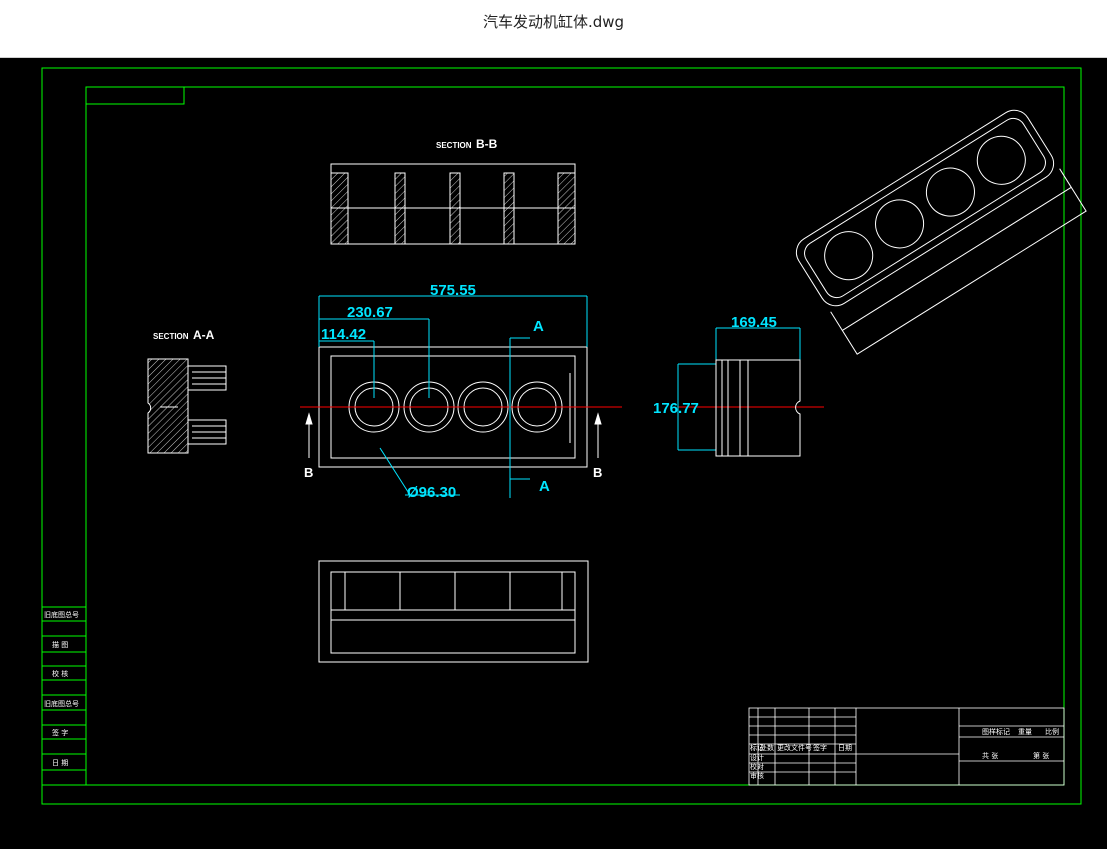 Image resolution: width=1107 pixels, height=849 pixels. What do you see at coordinates (538, 326) in the screenshot?
I see `cut-label-a-top: A` at bounding box center [538, 326].